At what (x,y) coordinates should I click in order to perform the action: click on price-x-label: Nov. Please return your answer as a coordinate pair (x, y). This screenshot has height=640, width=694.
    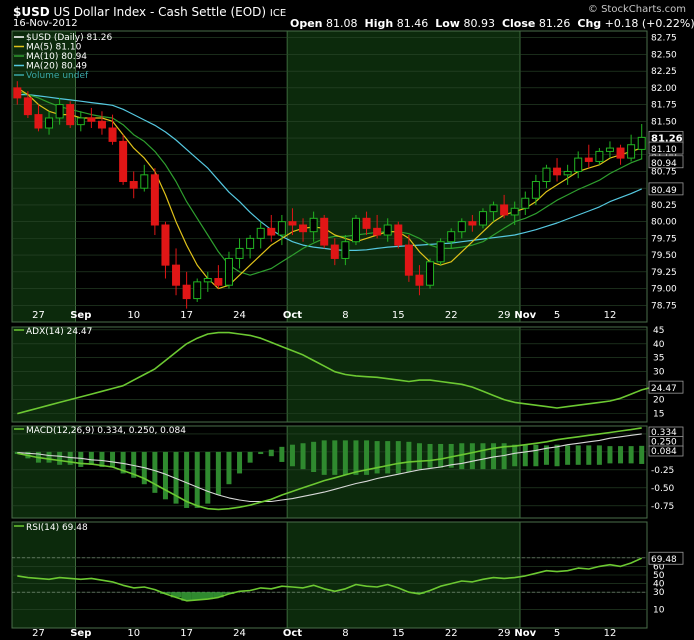
    Looking at the image, I should click on (525, 315).